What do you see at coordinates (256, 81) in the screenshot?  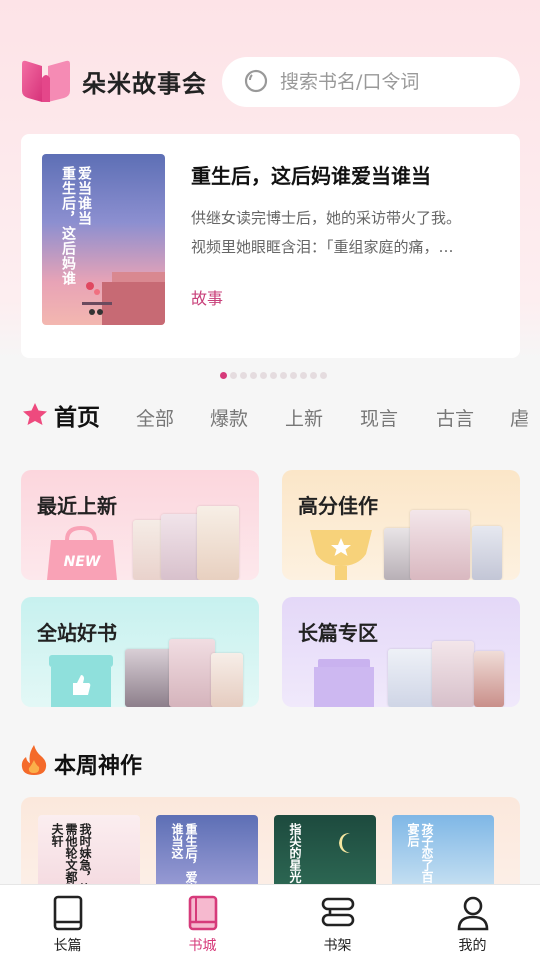 I see `search-icon` at bounding box center [256, 81].